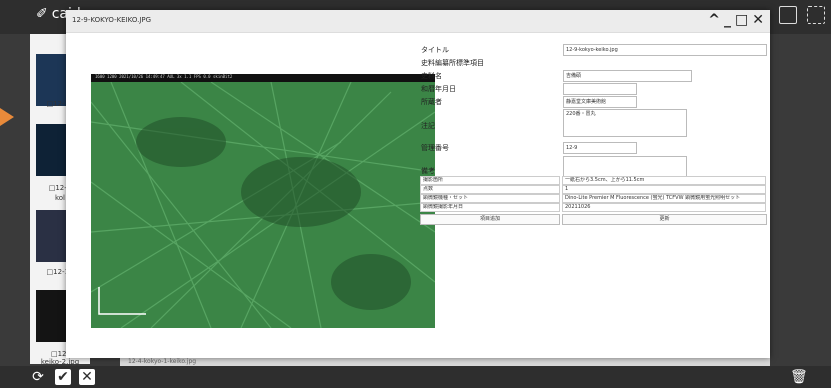  Describe the element at coordinates (665, 50) in the screenshot. I see `title-input: 12-9-kokyo-keiko.jpg` at that location.